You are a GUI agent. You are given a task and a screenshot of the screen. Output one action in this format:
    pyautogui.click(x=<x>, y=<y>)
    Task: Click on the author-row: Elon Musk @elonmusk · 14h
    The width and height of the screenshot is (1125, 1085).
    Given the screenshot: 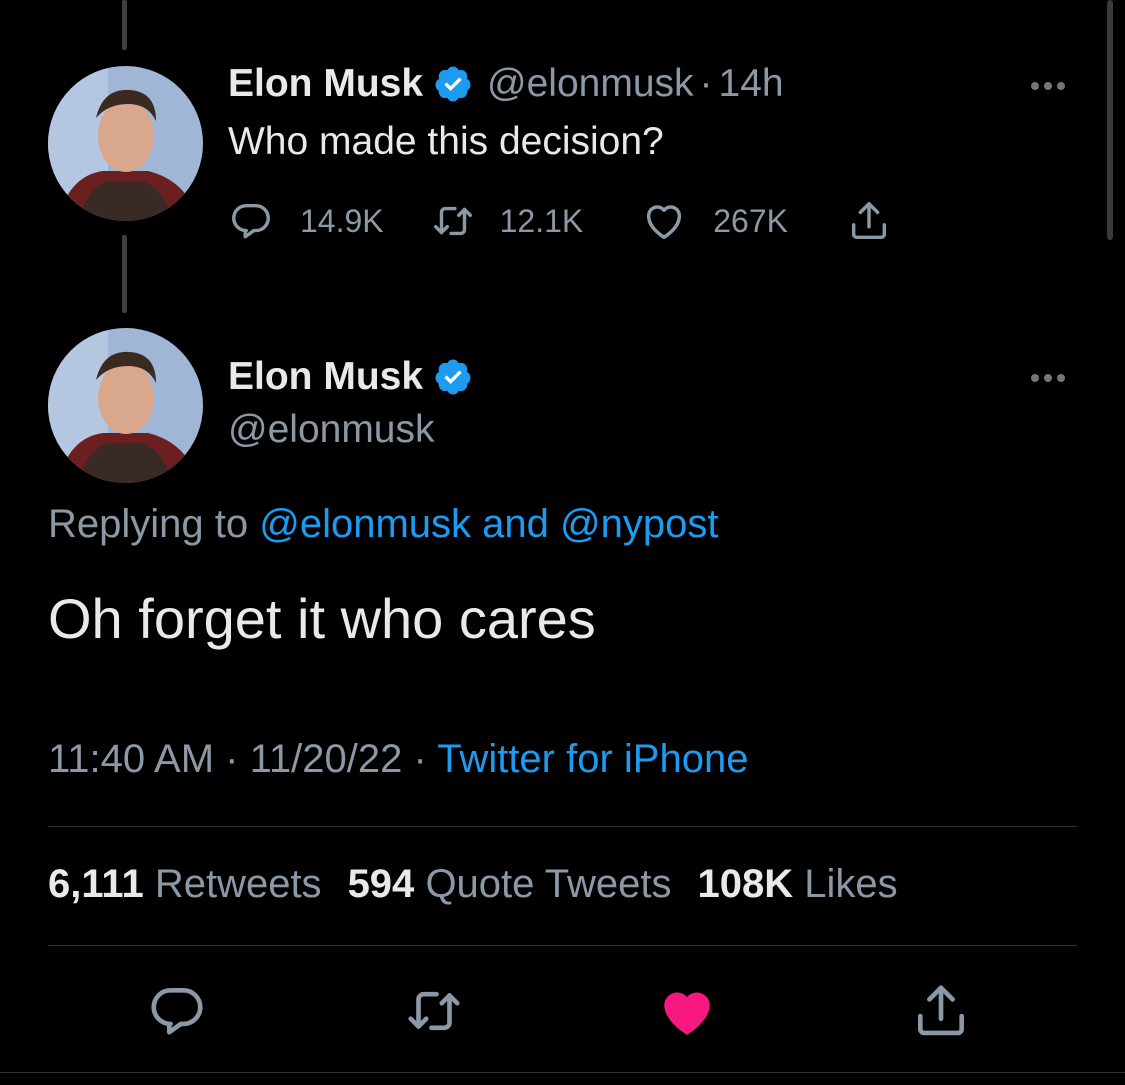 What is the action you would take?
    pyautogui.click(x=506, y=84)
    